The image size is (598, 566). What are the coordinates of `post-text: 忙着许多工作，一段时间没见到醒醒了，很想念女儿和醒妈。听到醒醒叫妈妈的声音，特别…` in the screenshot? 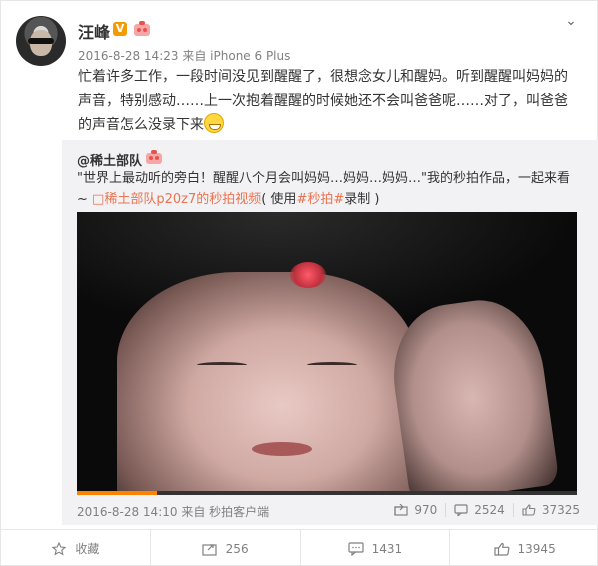 It's located at (328, 101).